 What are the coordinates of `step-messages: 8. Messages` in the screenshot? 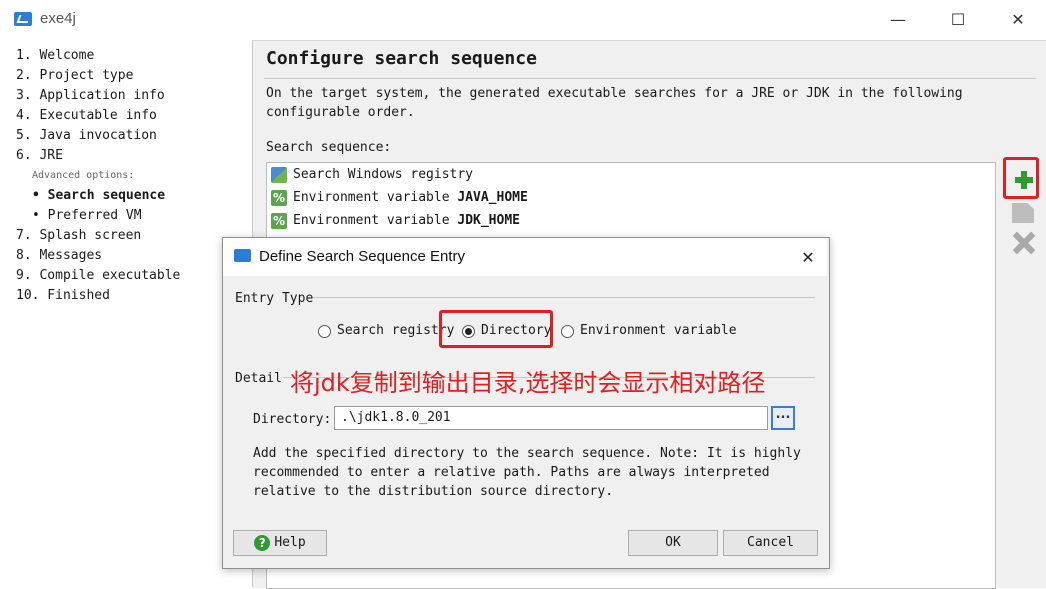 It's located at (59, 255).